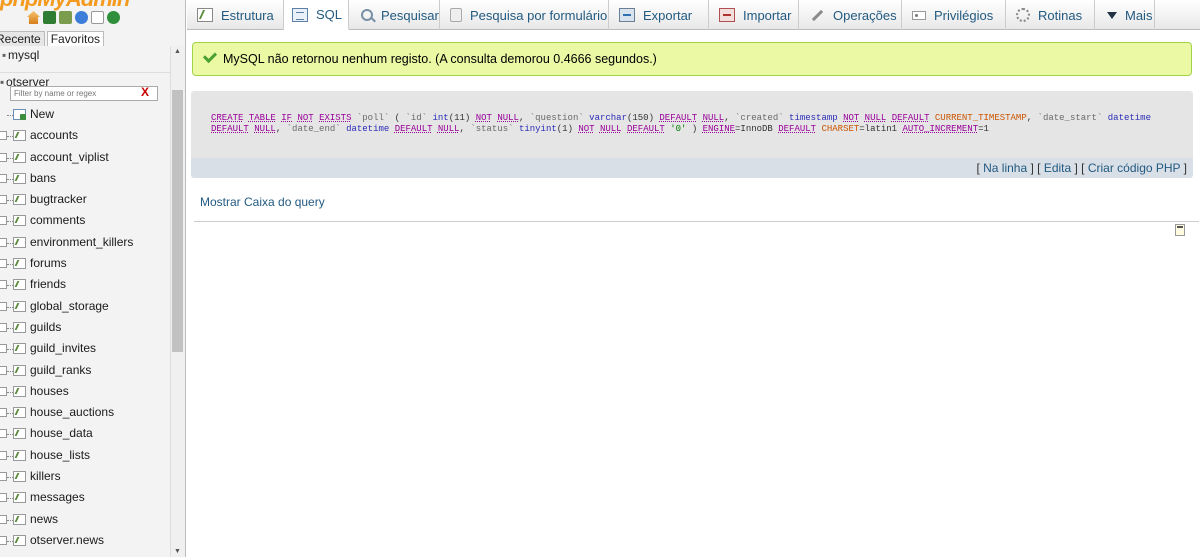  Describe the element at coordinates (85, 497) in the screenshot. I see `table-item: messages` at that location.